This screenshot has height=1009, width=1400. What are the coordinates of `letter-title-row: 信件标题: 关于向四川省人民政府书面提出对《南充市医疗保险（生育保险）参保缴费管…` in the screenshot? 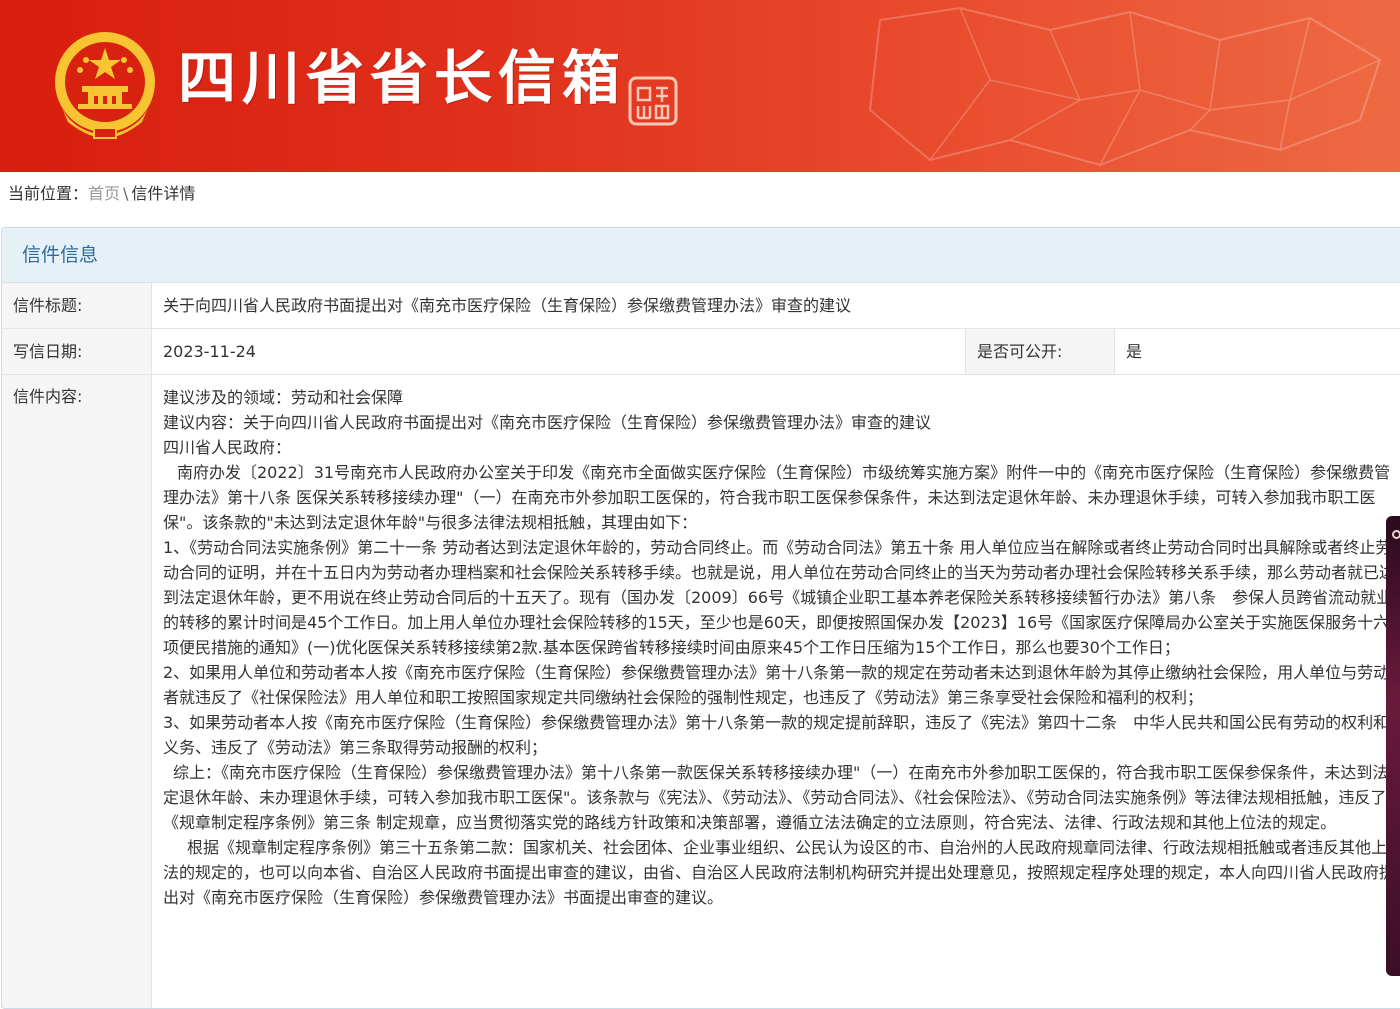 It's located at (701, 306).